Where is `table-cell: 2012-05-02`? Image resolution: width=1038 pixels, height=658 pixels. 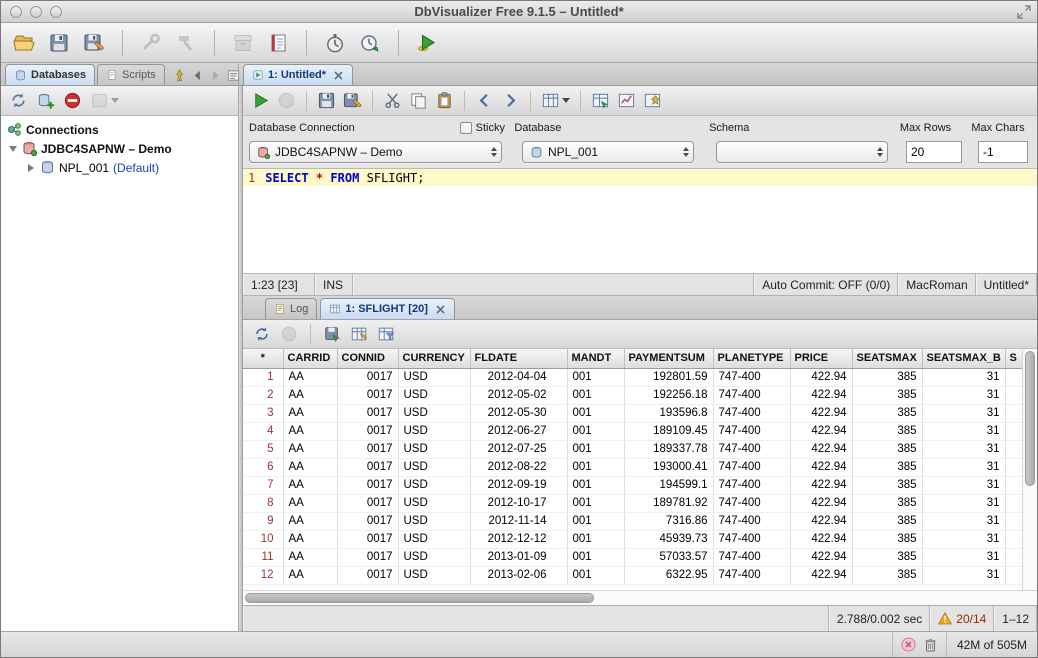 table-cell: 2012-05-02 is located at coordinates (519, 395).